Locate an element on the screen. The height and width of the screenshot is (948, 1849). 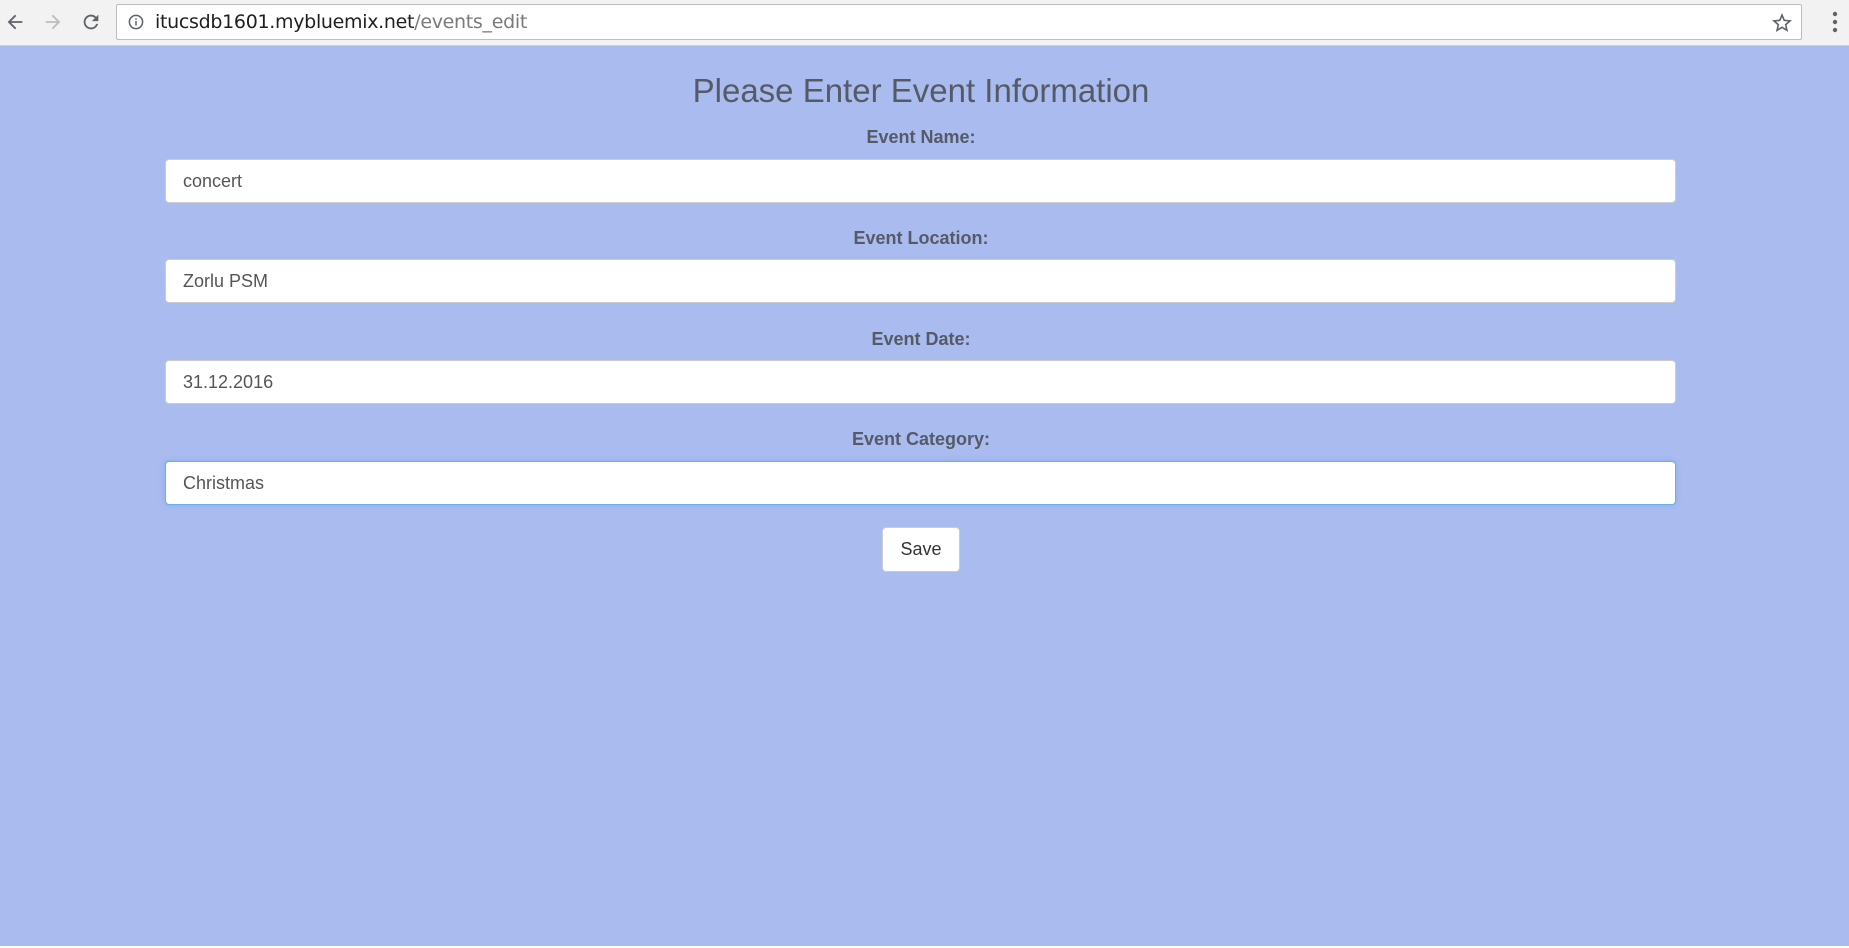
page-title: Please Enter Event Information is located at coordinates (921, 90).